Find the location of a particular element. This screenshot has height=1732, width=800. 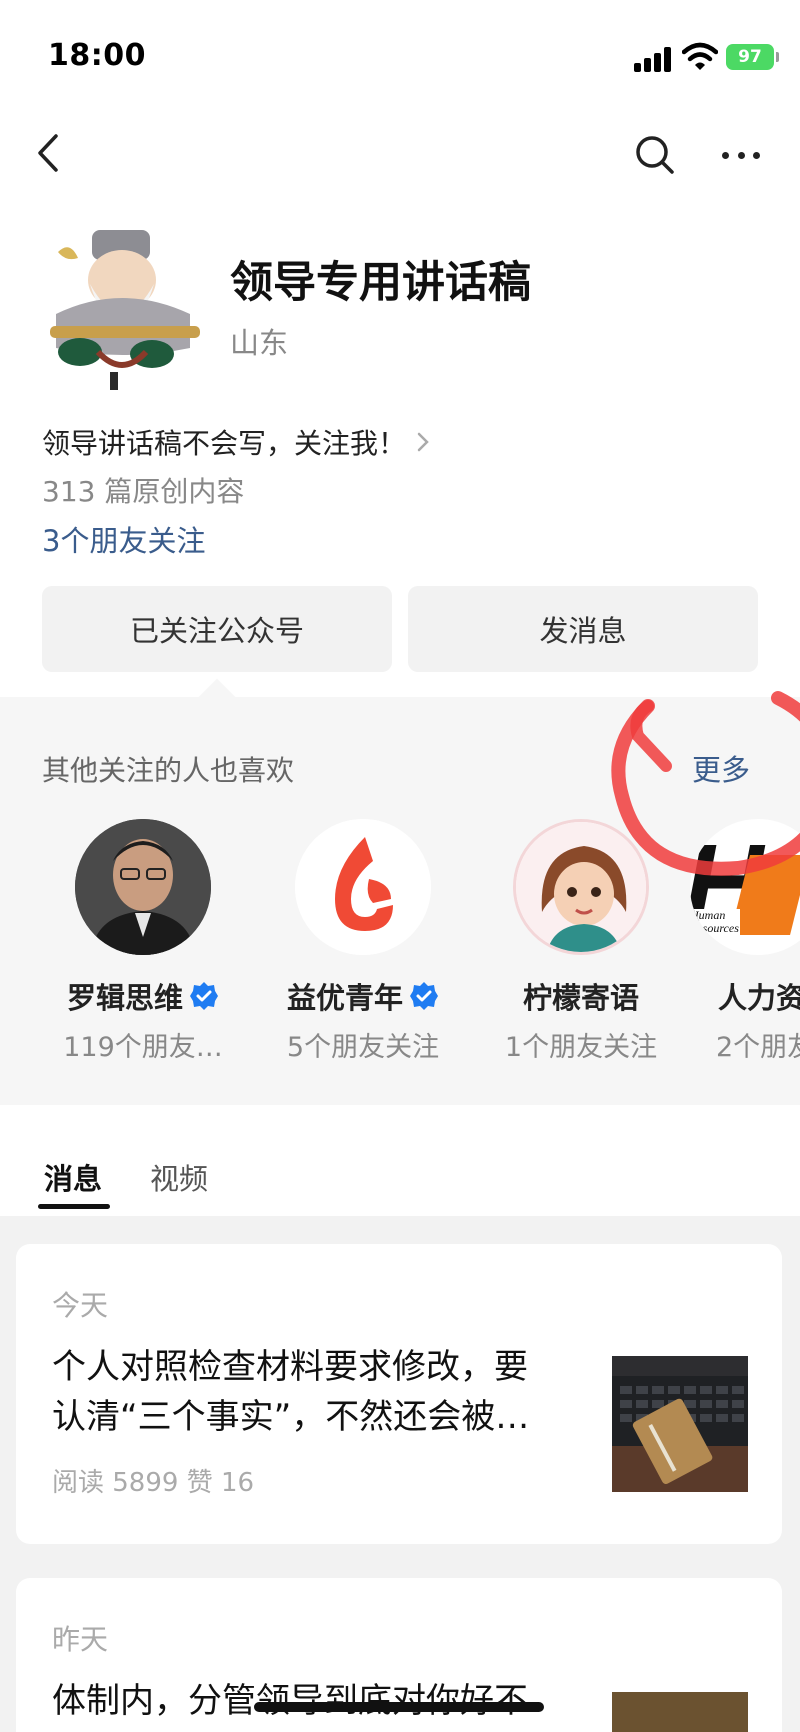

recommended-name: 柠檬寄语 is located at coordinates (580, 998).